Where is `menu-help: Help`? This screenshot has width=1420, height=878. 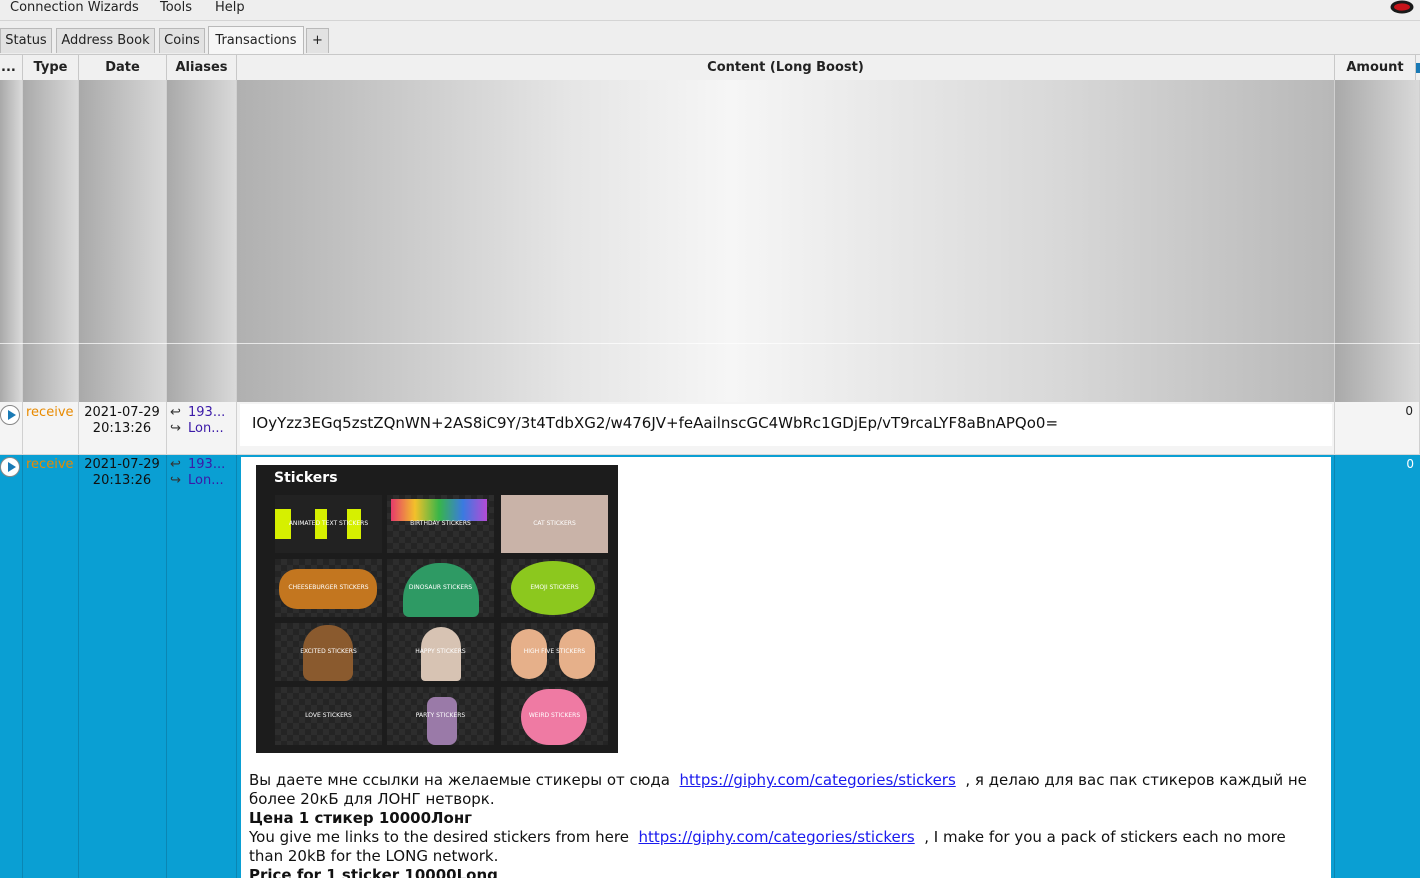
menu-help: Help is located at coordinates (230, 8).